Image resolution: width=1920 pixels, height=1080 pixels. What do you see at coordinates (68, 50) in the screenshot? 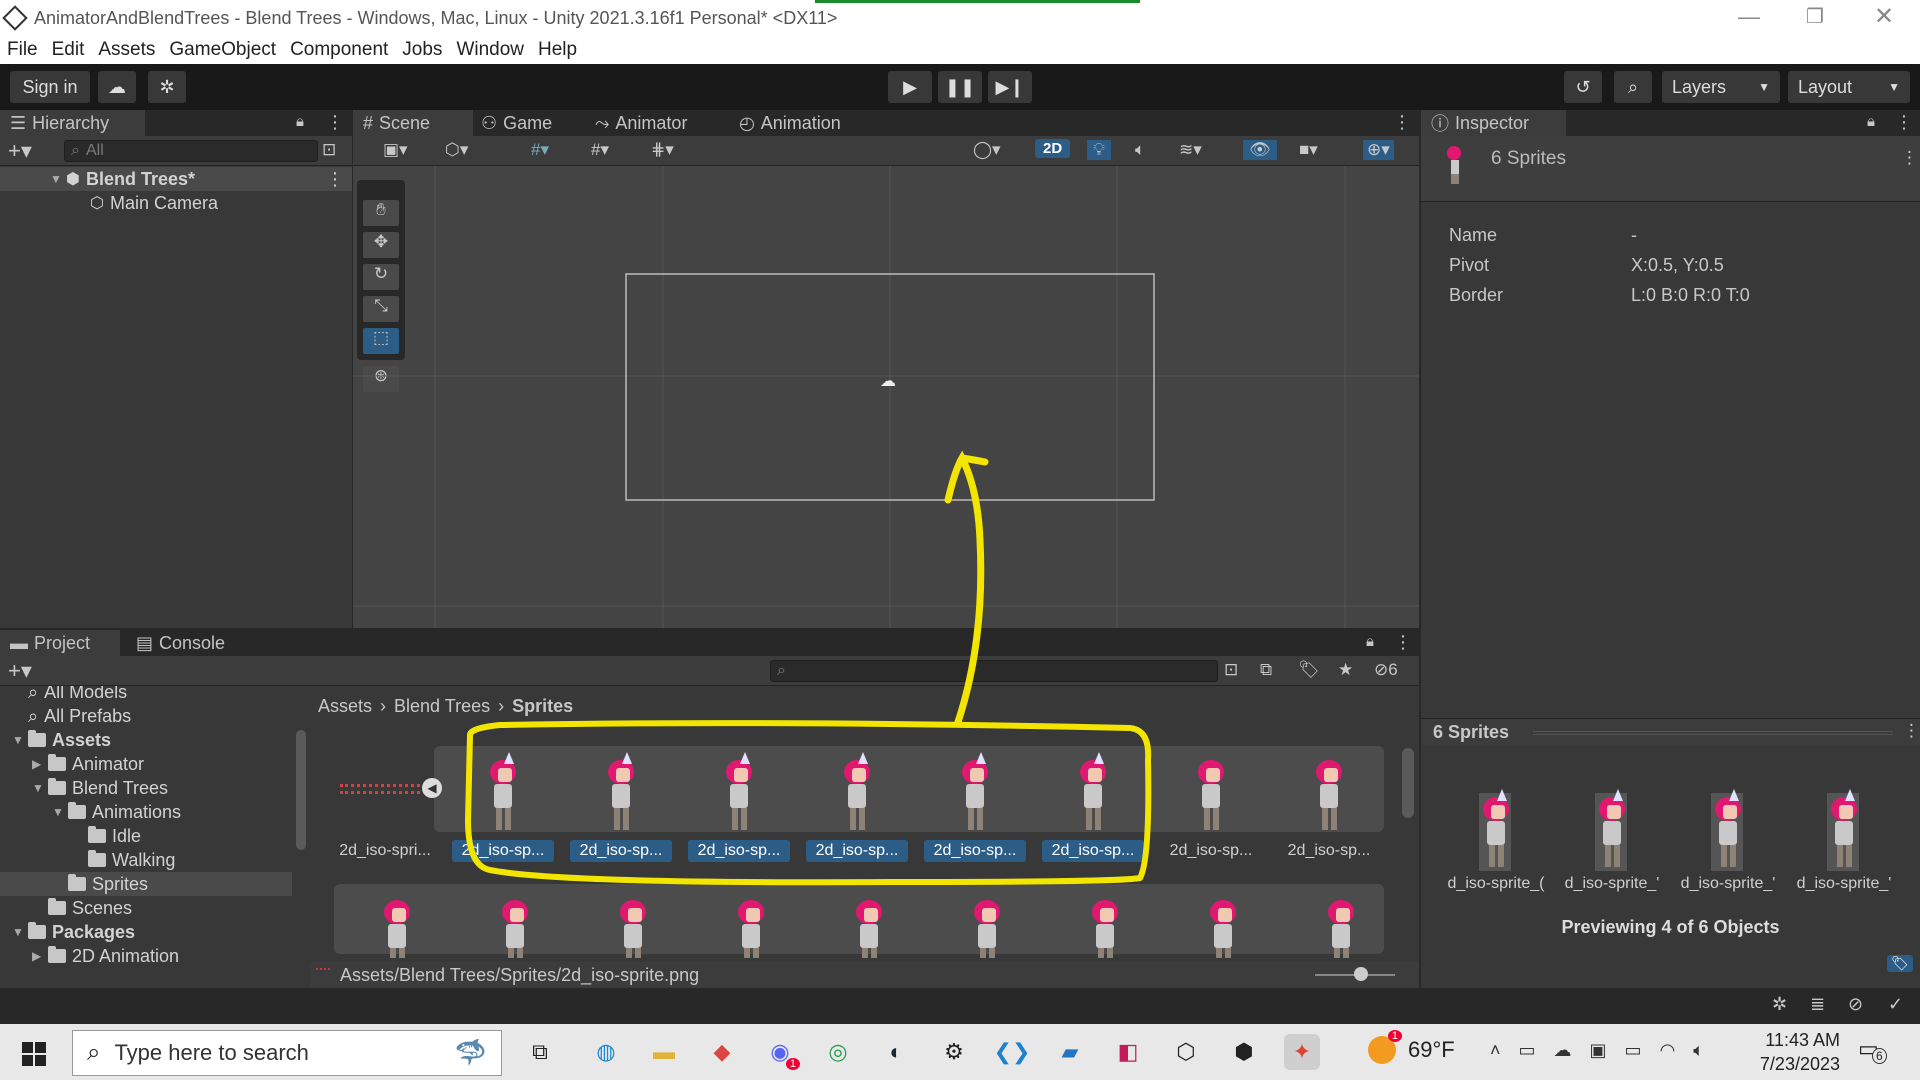
I see `menu-edit: Edit` at bounding box center [68, 50].